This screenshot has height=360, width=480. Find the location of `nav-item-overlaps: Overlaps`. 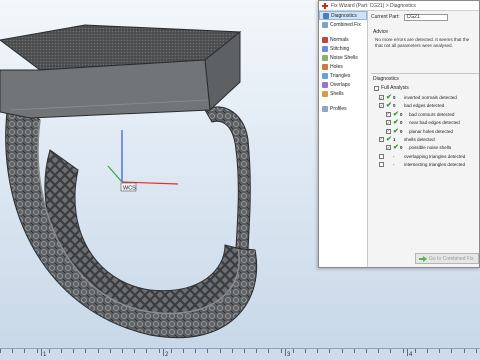

nav-item-overlaps: Overlaps is located at coordinates (343, 84).